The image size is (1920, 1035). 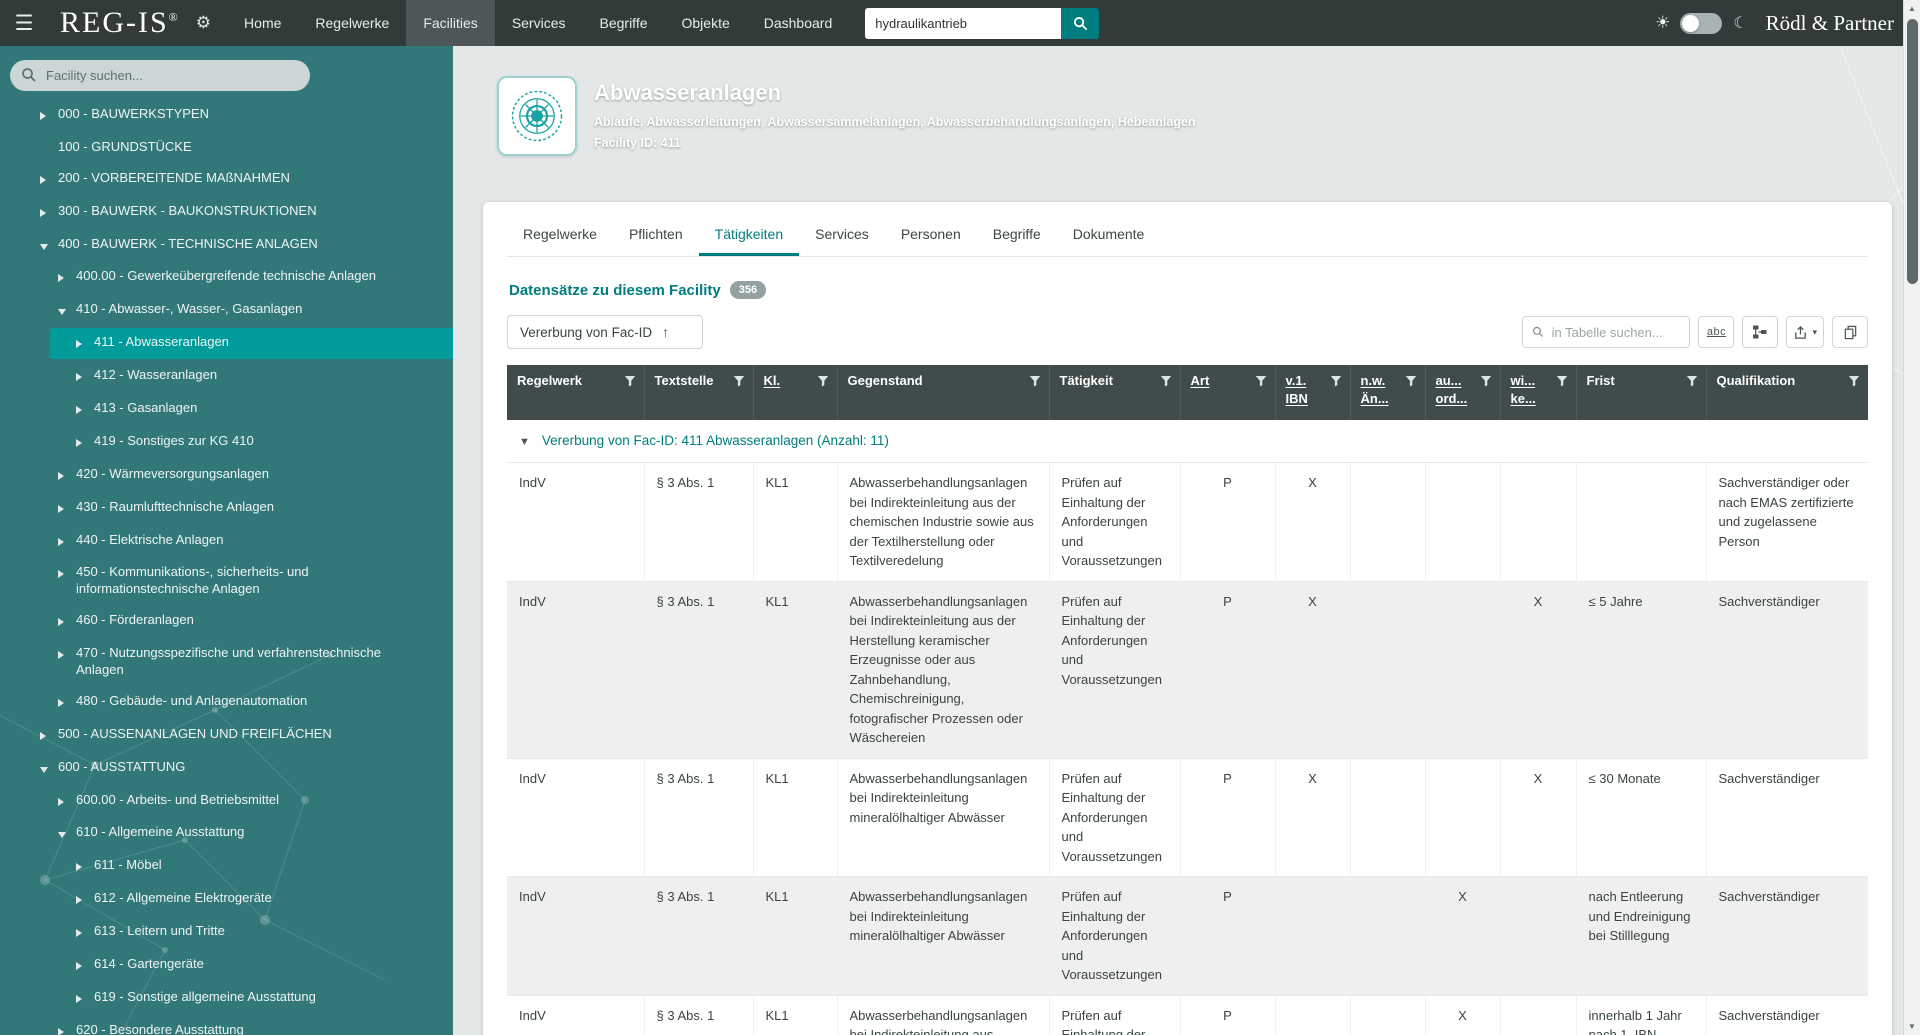 What do you see at coordinates (1691, 23) in the screenshot?
I see `theme-toggle-knob` at bounding box center [1691, 23].